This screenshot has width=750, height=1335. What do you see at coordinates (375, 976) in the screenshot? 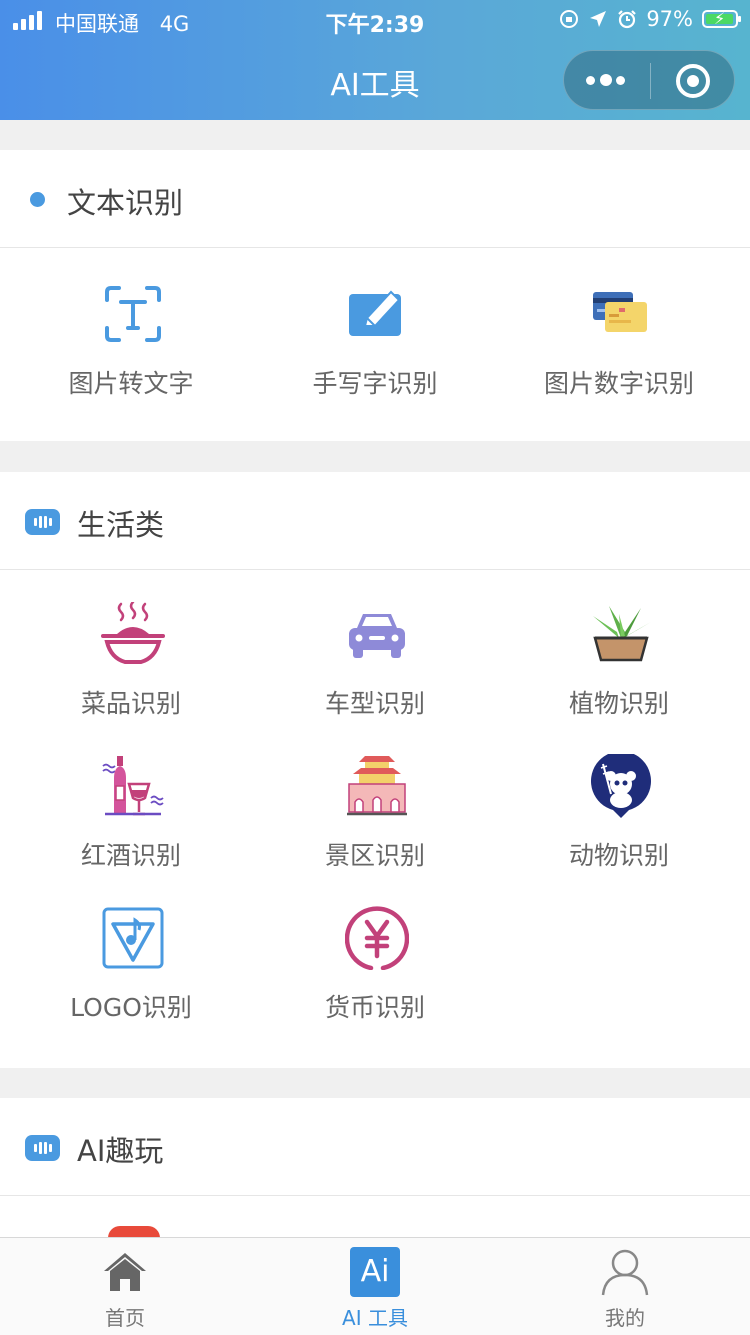
I see `tool-currency: 货币识别` at bounding box center [375, 976].